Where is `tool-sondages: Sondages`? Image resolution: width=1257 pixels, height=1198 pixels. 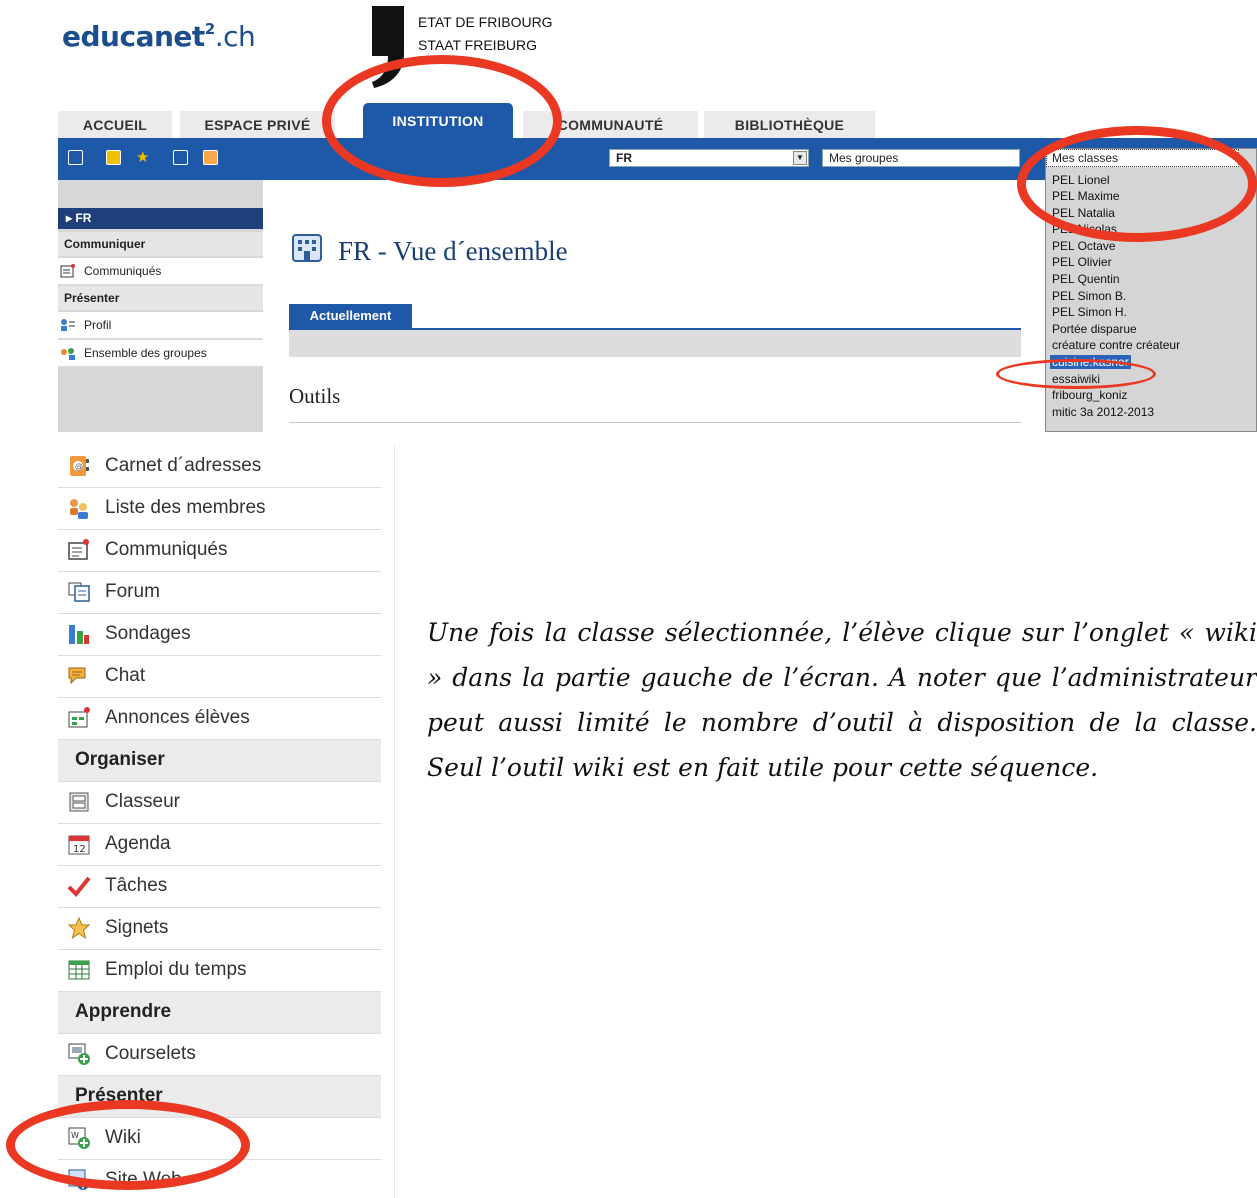
tool-sondages: Sondages is located at coordinates (219, 635).